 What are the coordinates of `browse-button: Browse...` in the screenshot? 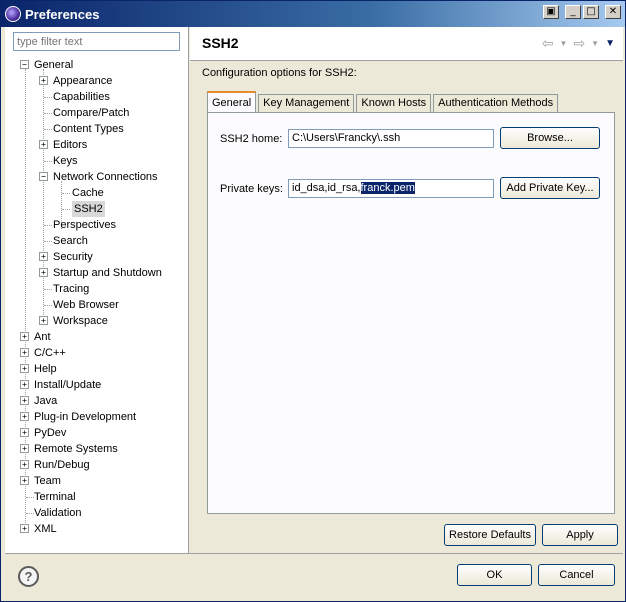 It's located at (550, 138).